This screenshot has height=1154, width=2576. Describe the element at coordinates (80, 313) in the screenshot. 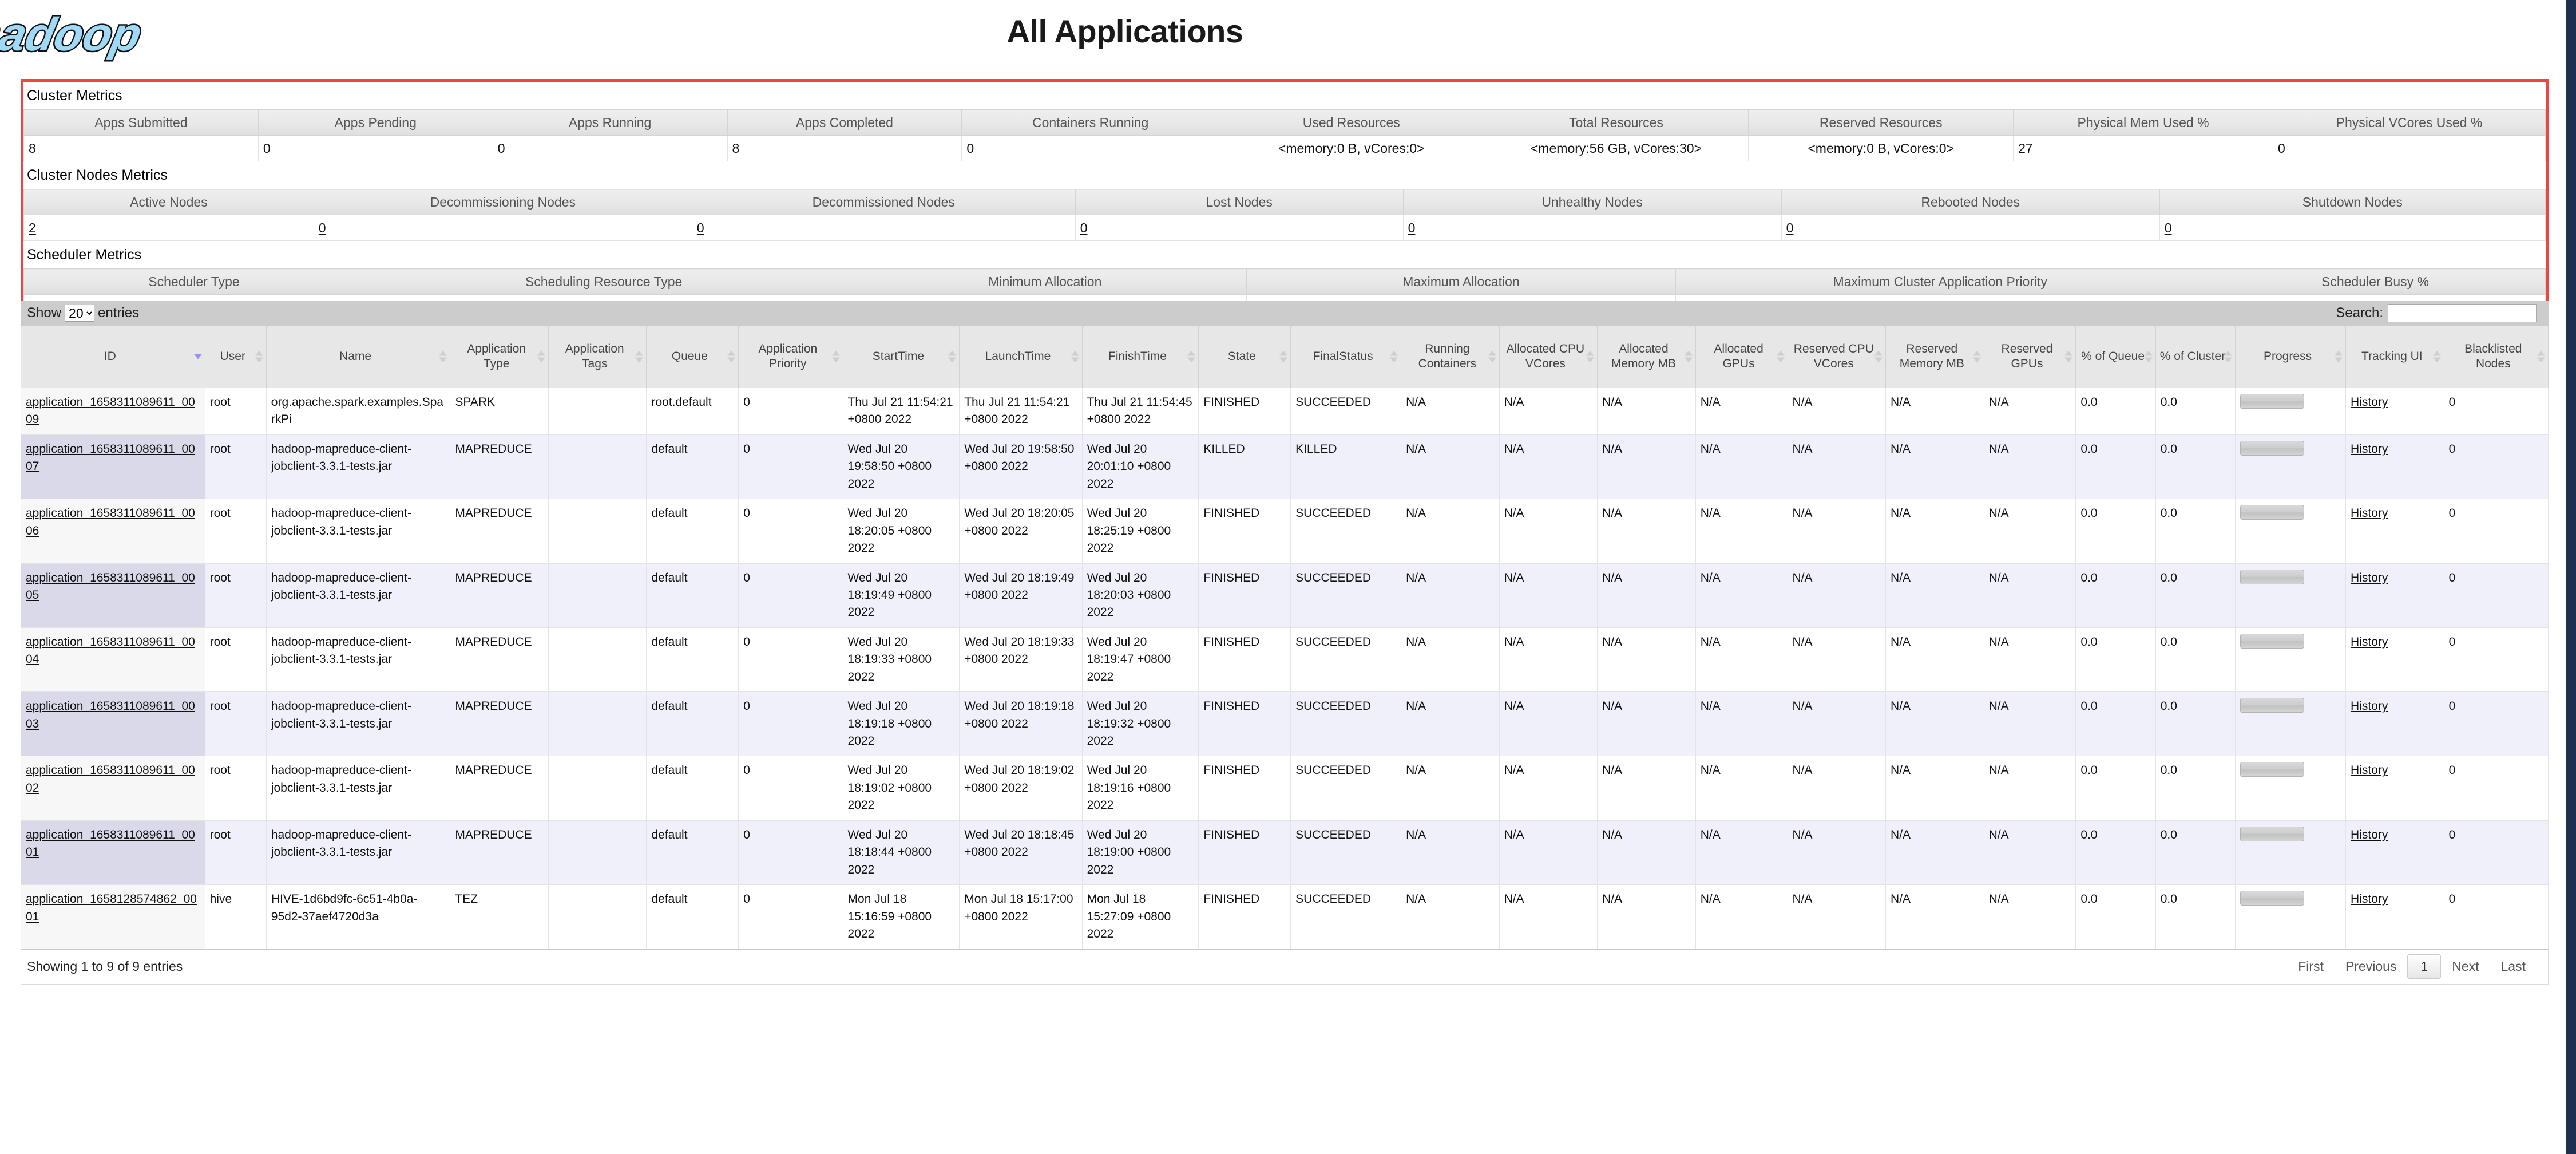

I see `page-length-select: 20` at that location.